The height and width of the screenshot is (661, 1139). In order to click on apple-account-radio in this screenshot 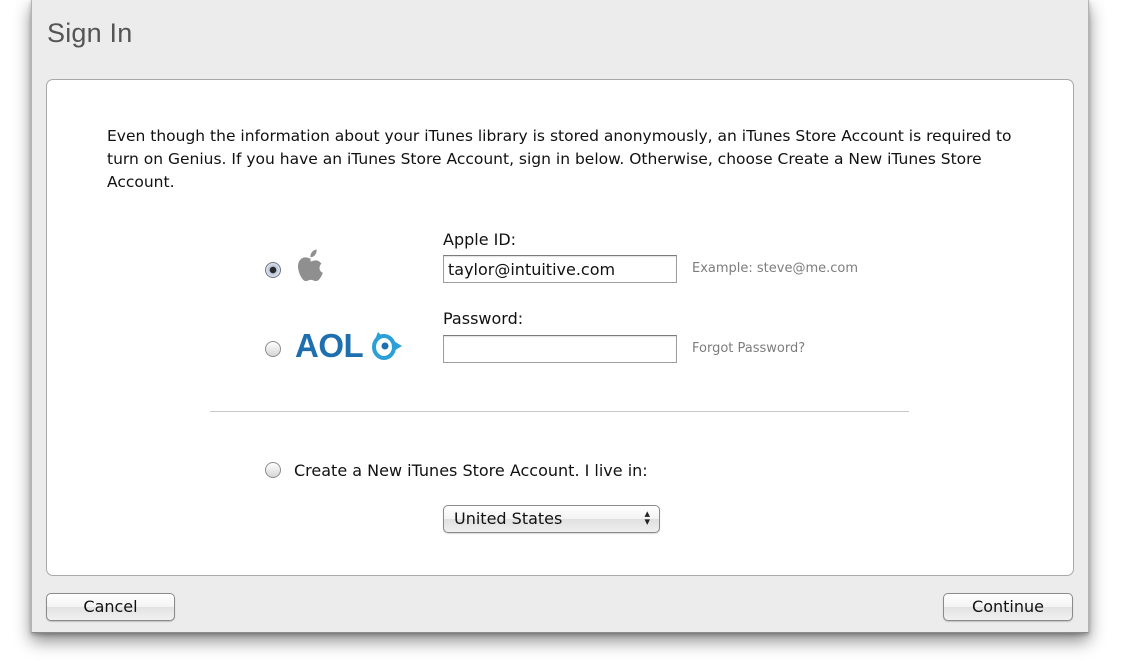, I will do `click(273, 270)`.